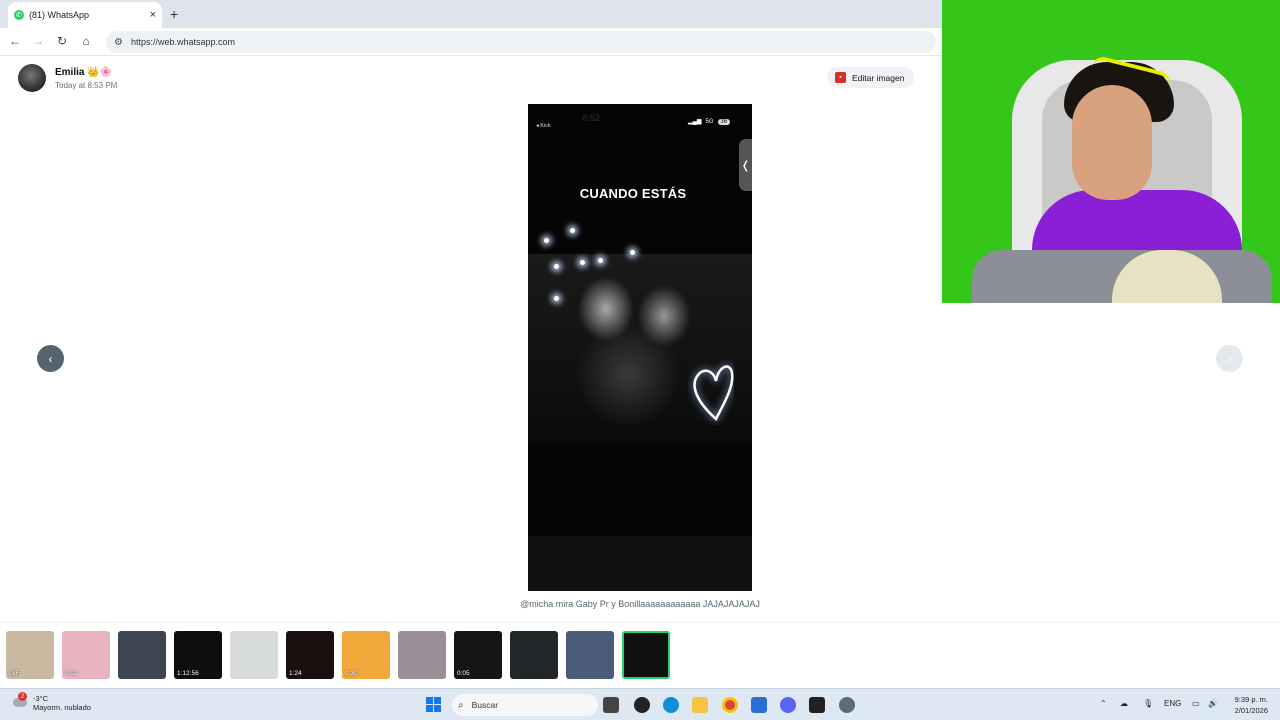 Image resolution: width=1280 pixels, height=720 pixels. Describe the element at coordinates (633, 193) in the screenshot. I see `overlay-text: CUANDO ESTÁS` at that location.